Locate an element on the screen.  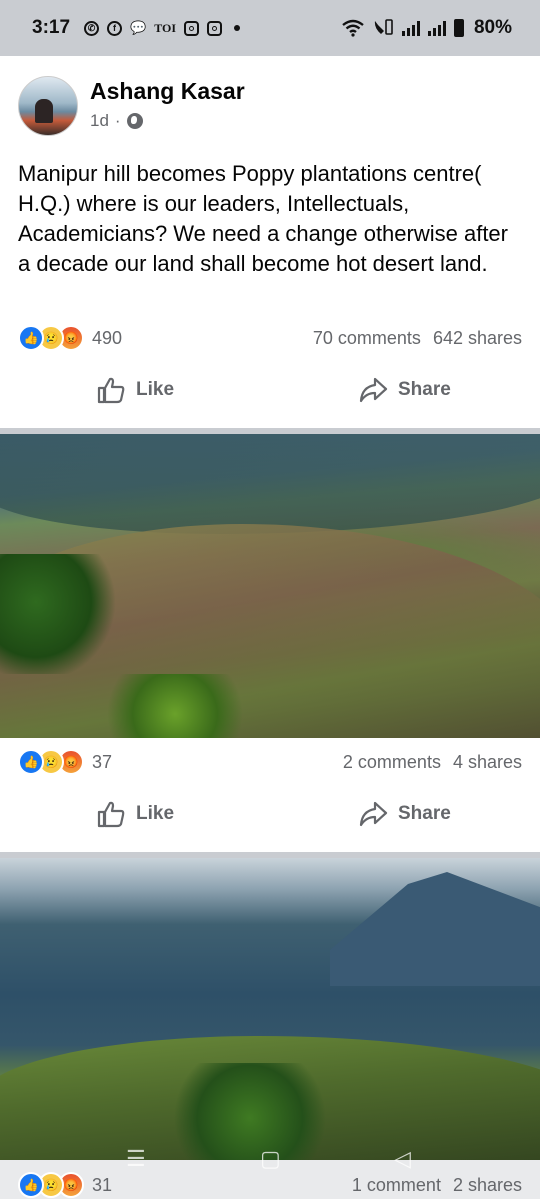
avatar is located at coordinates (48, 106).